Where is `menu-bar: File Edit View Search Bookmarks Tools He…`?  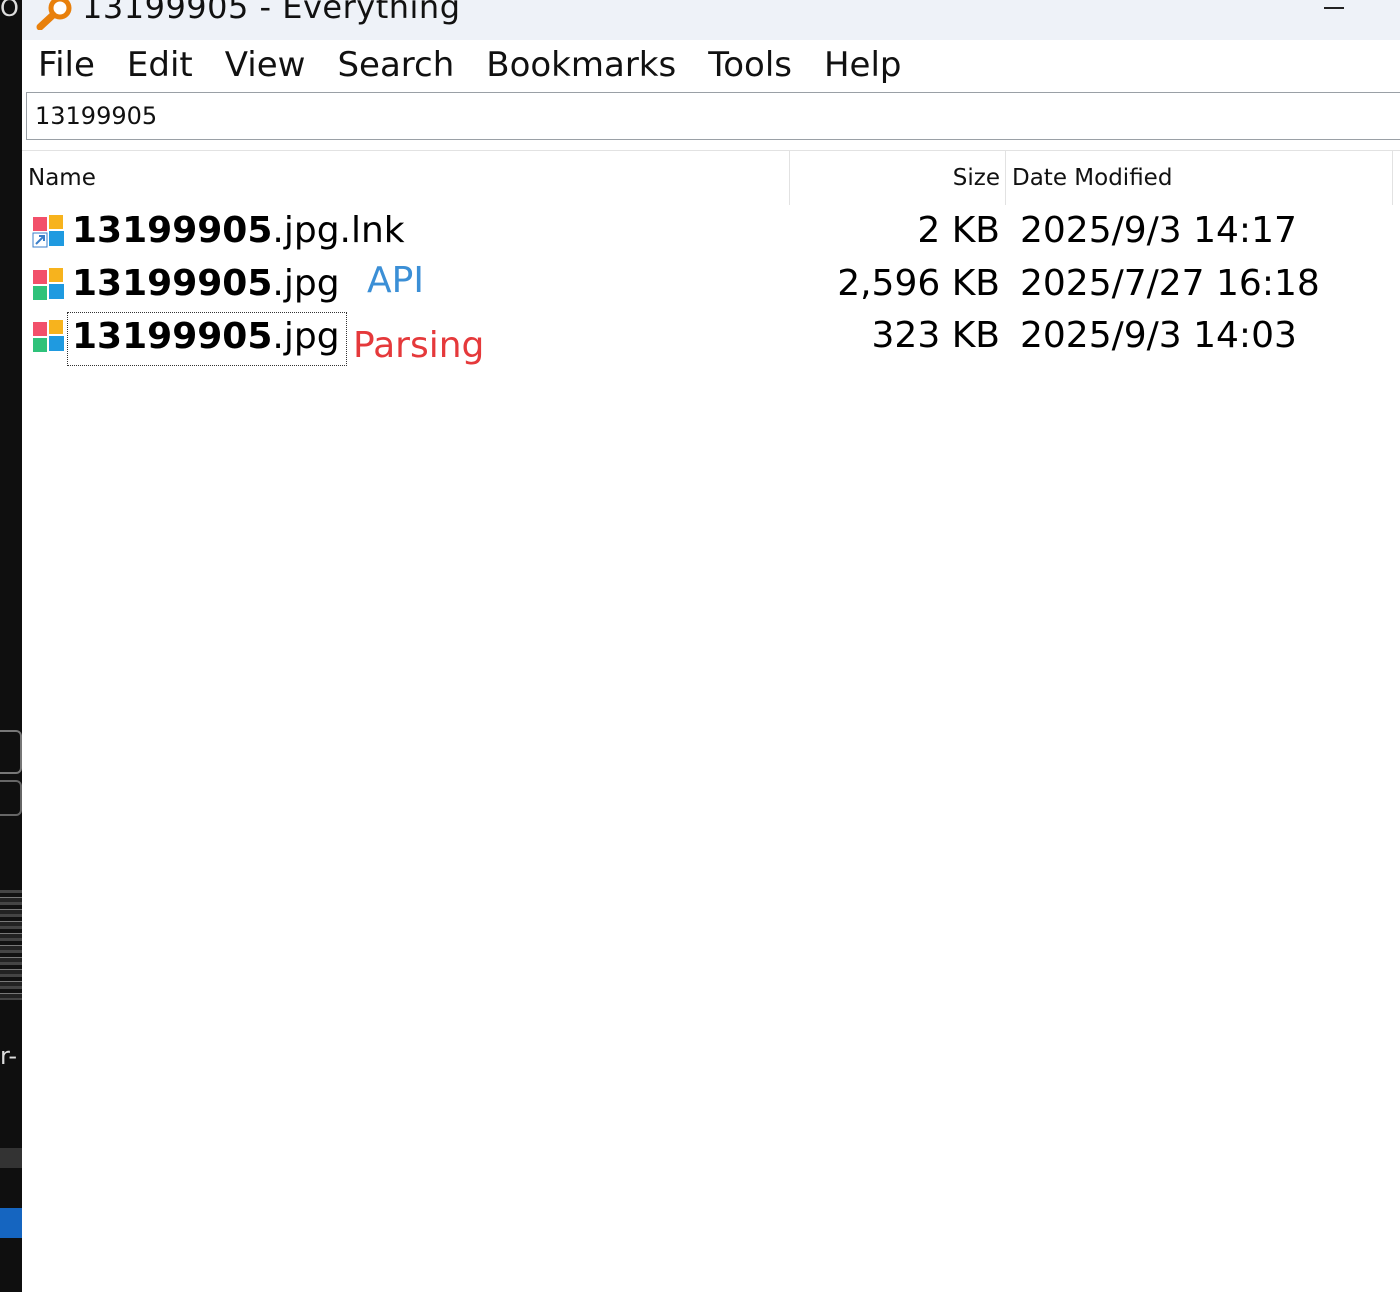
menu-bar: File Edit View Search Bookmarks Tools He… is located at coordinates (711, 65).